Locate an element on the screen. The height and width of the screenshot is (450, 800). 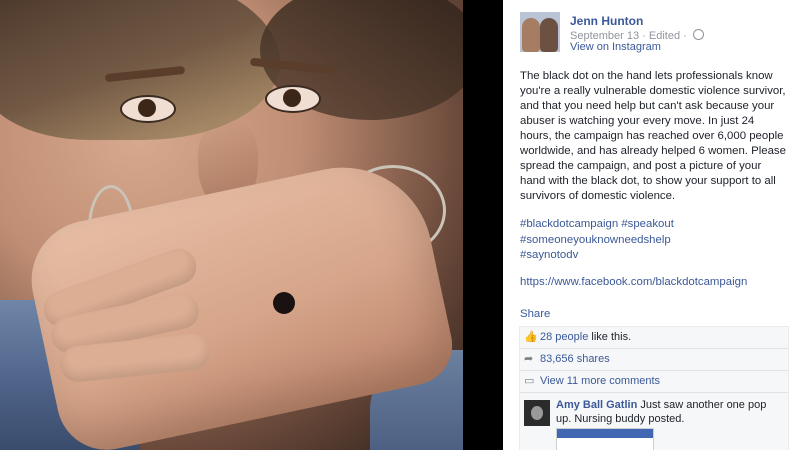
hashtag-line: #saynotodv is located at coordinates (654, 256).